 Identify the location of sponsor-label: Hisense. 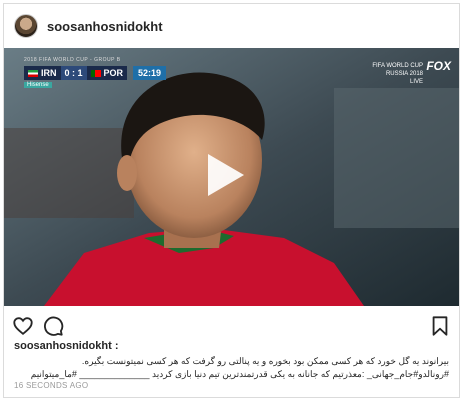
(38, 85).